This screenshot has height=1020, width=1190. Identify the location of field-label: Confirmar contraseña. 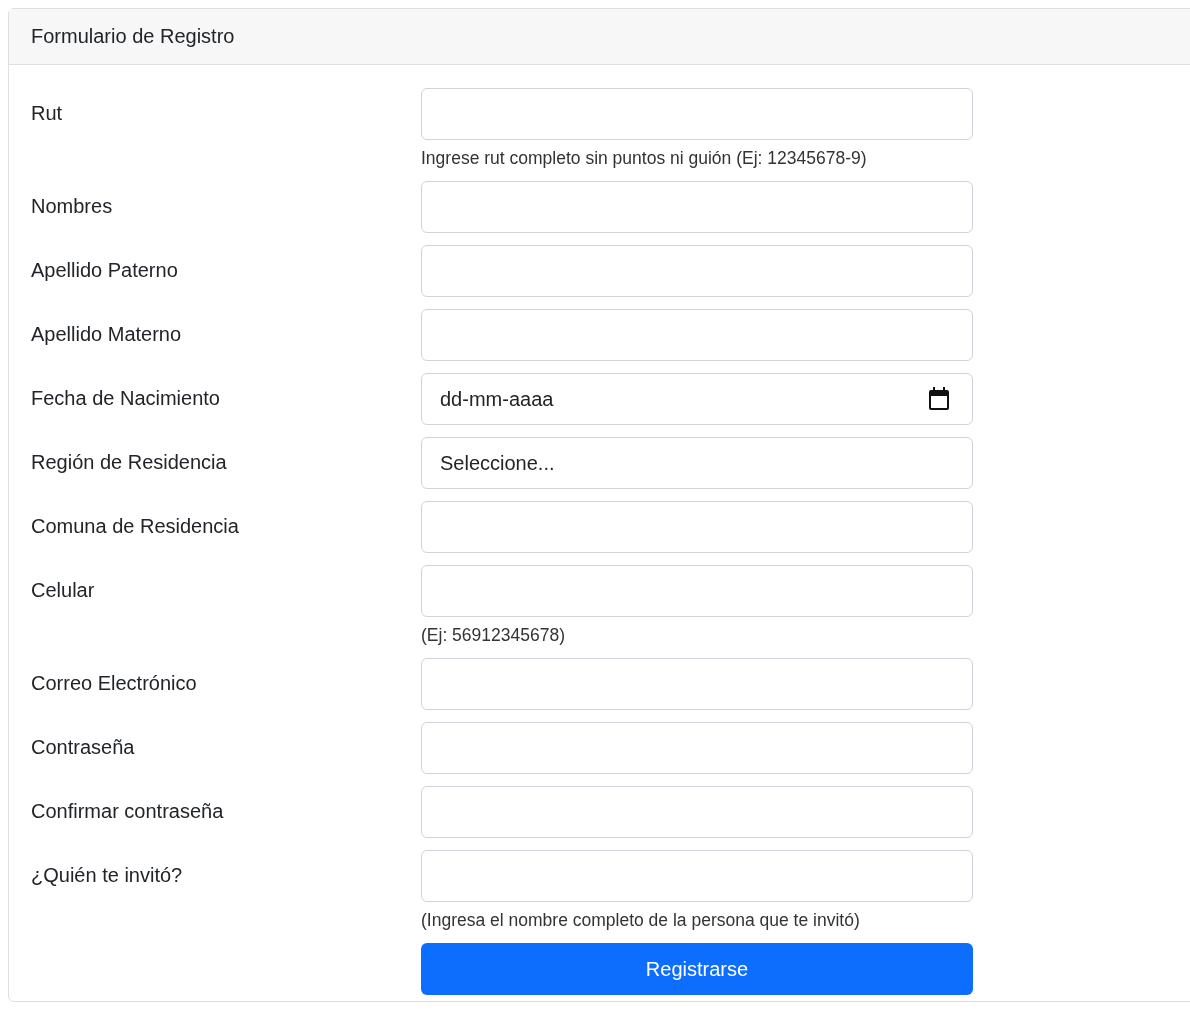
(128, 811).